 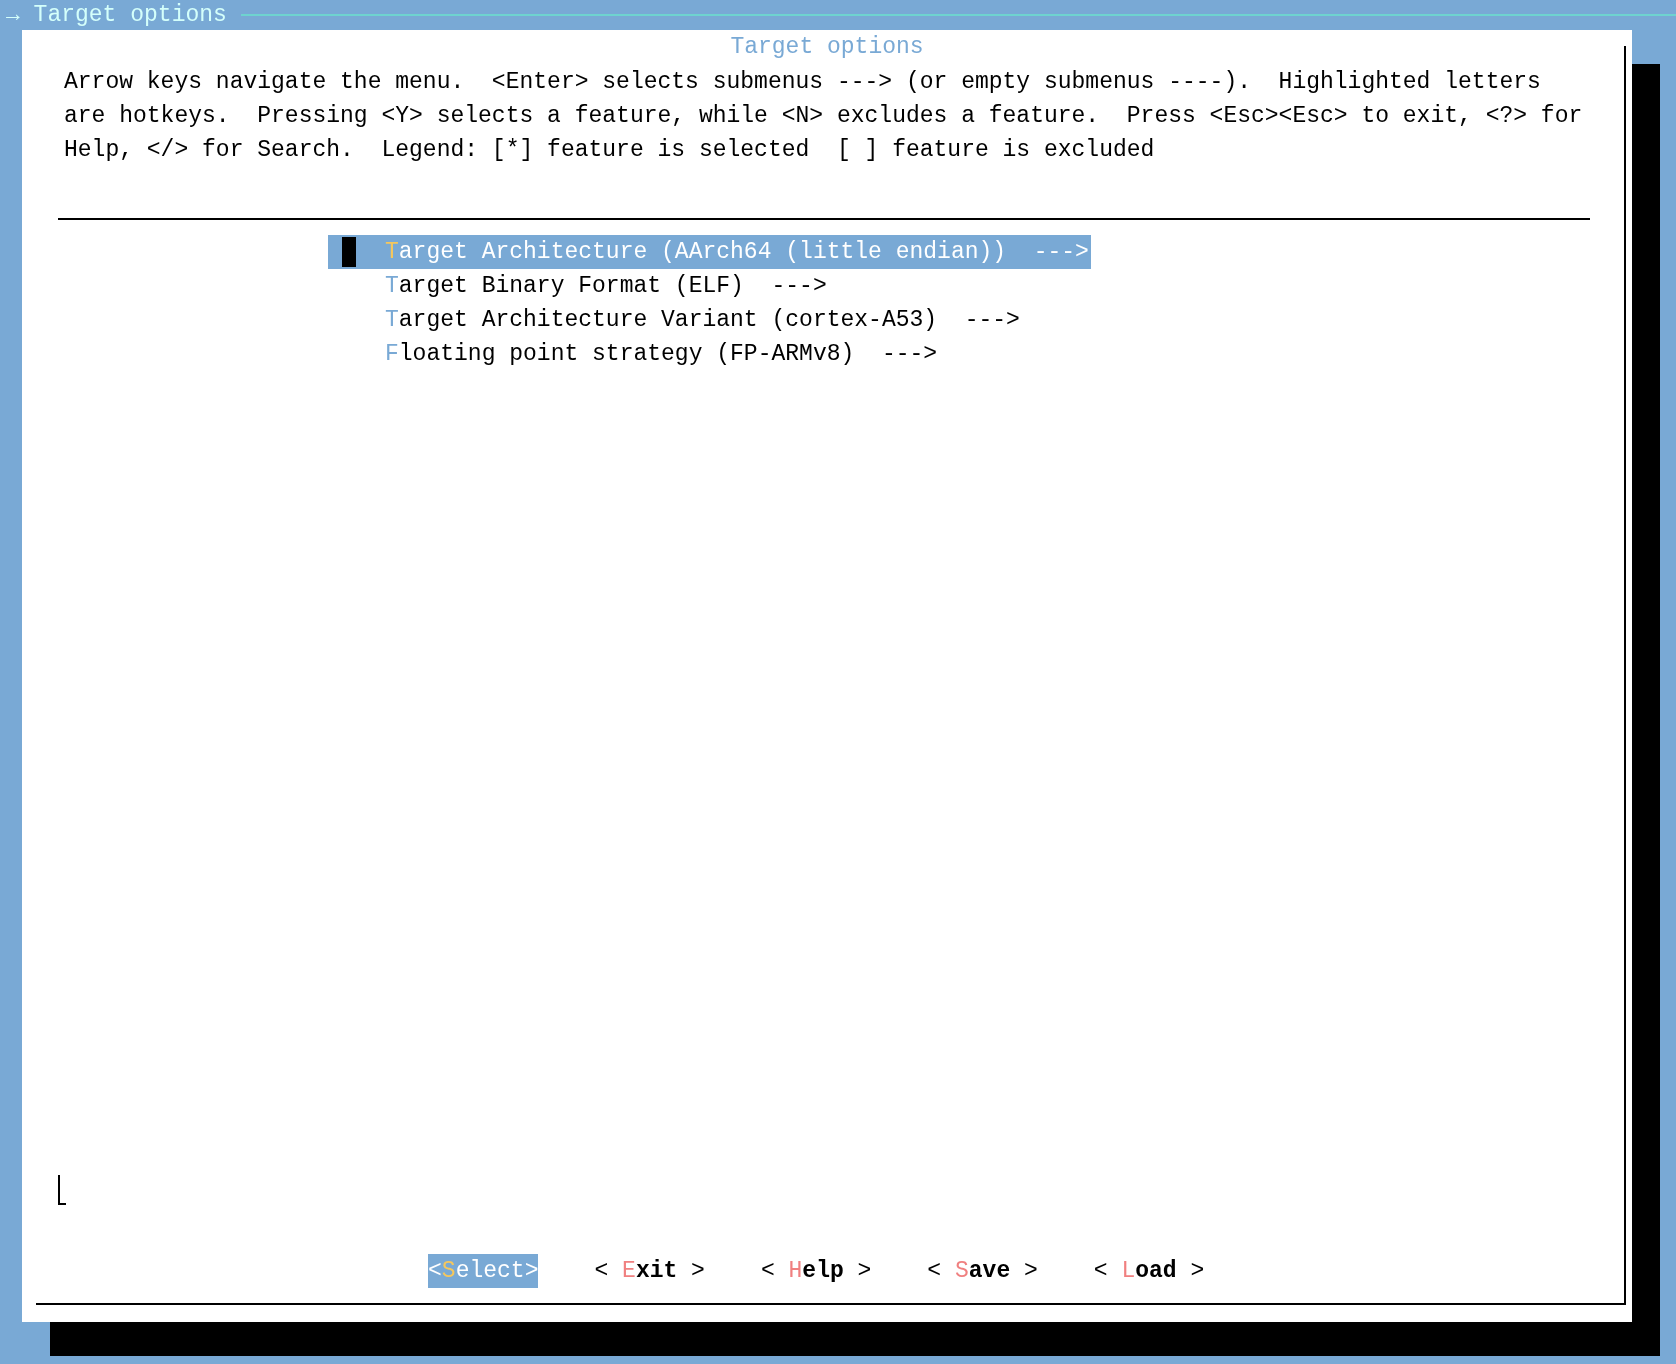 What do you see at coordinates (634, 354) in the screenshot?
I see `menu-item: Floating point strategy (FP-ARMv8) --->` at bounding box center [634, 354].